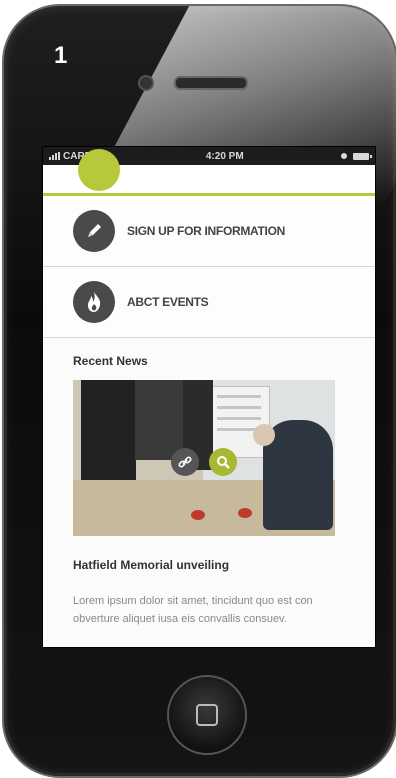 Image resolution: width=396 pixels, height=778 pixels. What do you see at coordinates (211, 83) in the screenshot?
I see `earpiece-speaker` at bounding box center [211, 83].